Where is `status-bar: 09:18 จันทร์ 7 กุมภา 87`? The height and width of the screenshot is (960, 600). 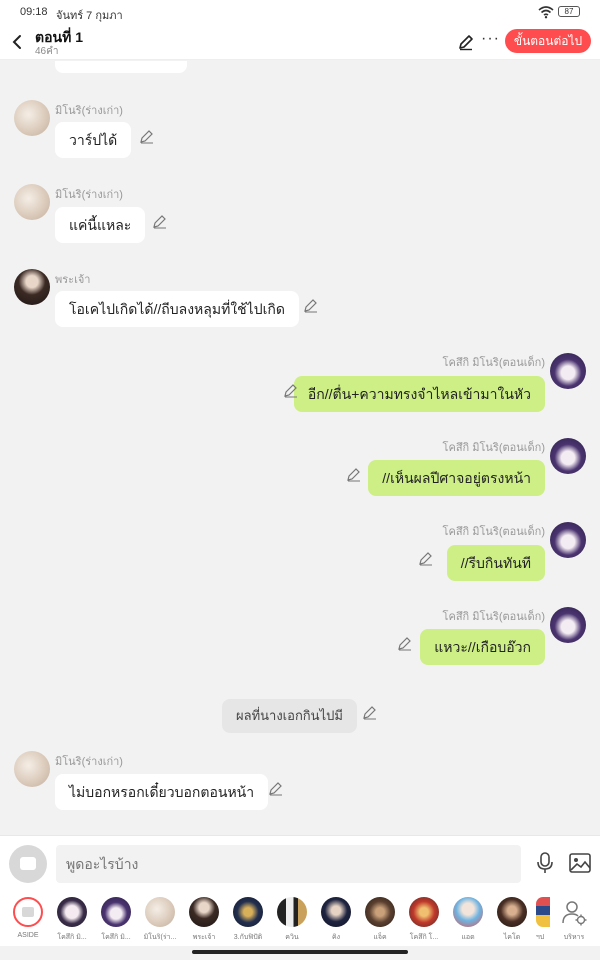 status-bar: 09:18 จันทร์ 7 กุมภา 87 is located at coordinates (300, 12).